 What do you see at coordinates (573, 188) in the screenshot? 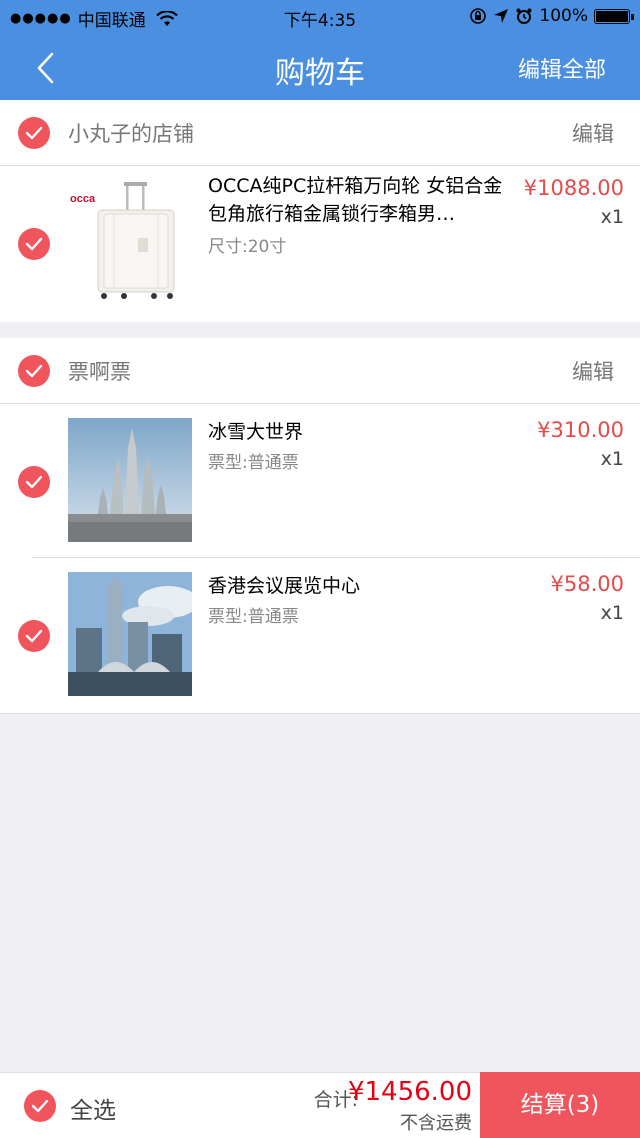
I see `item-price: ¥1088.00` at bounding box center [573, 188].